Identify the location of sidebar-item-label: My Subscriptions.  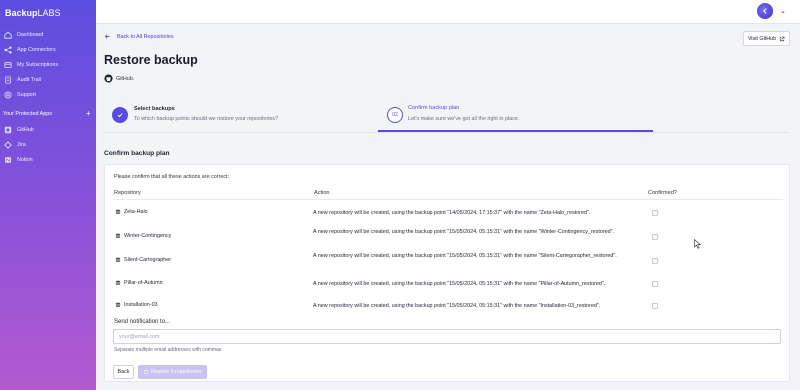
(38, 65).